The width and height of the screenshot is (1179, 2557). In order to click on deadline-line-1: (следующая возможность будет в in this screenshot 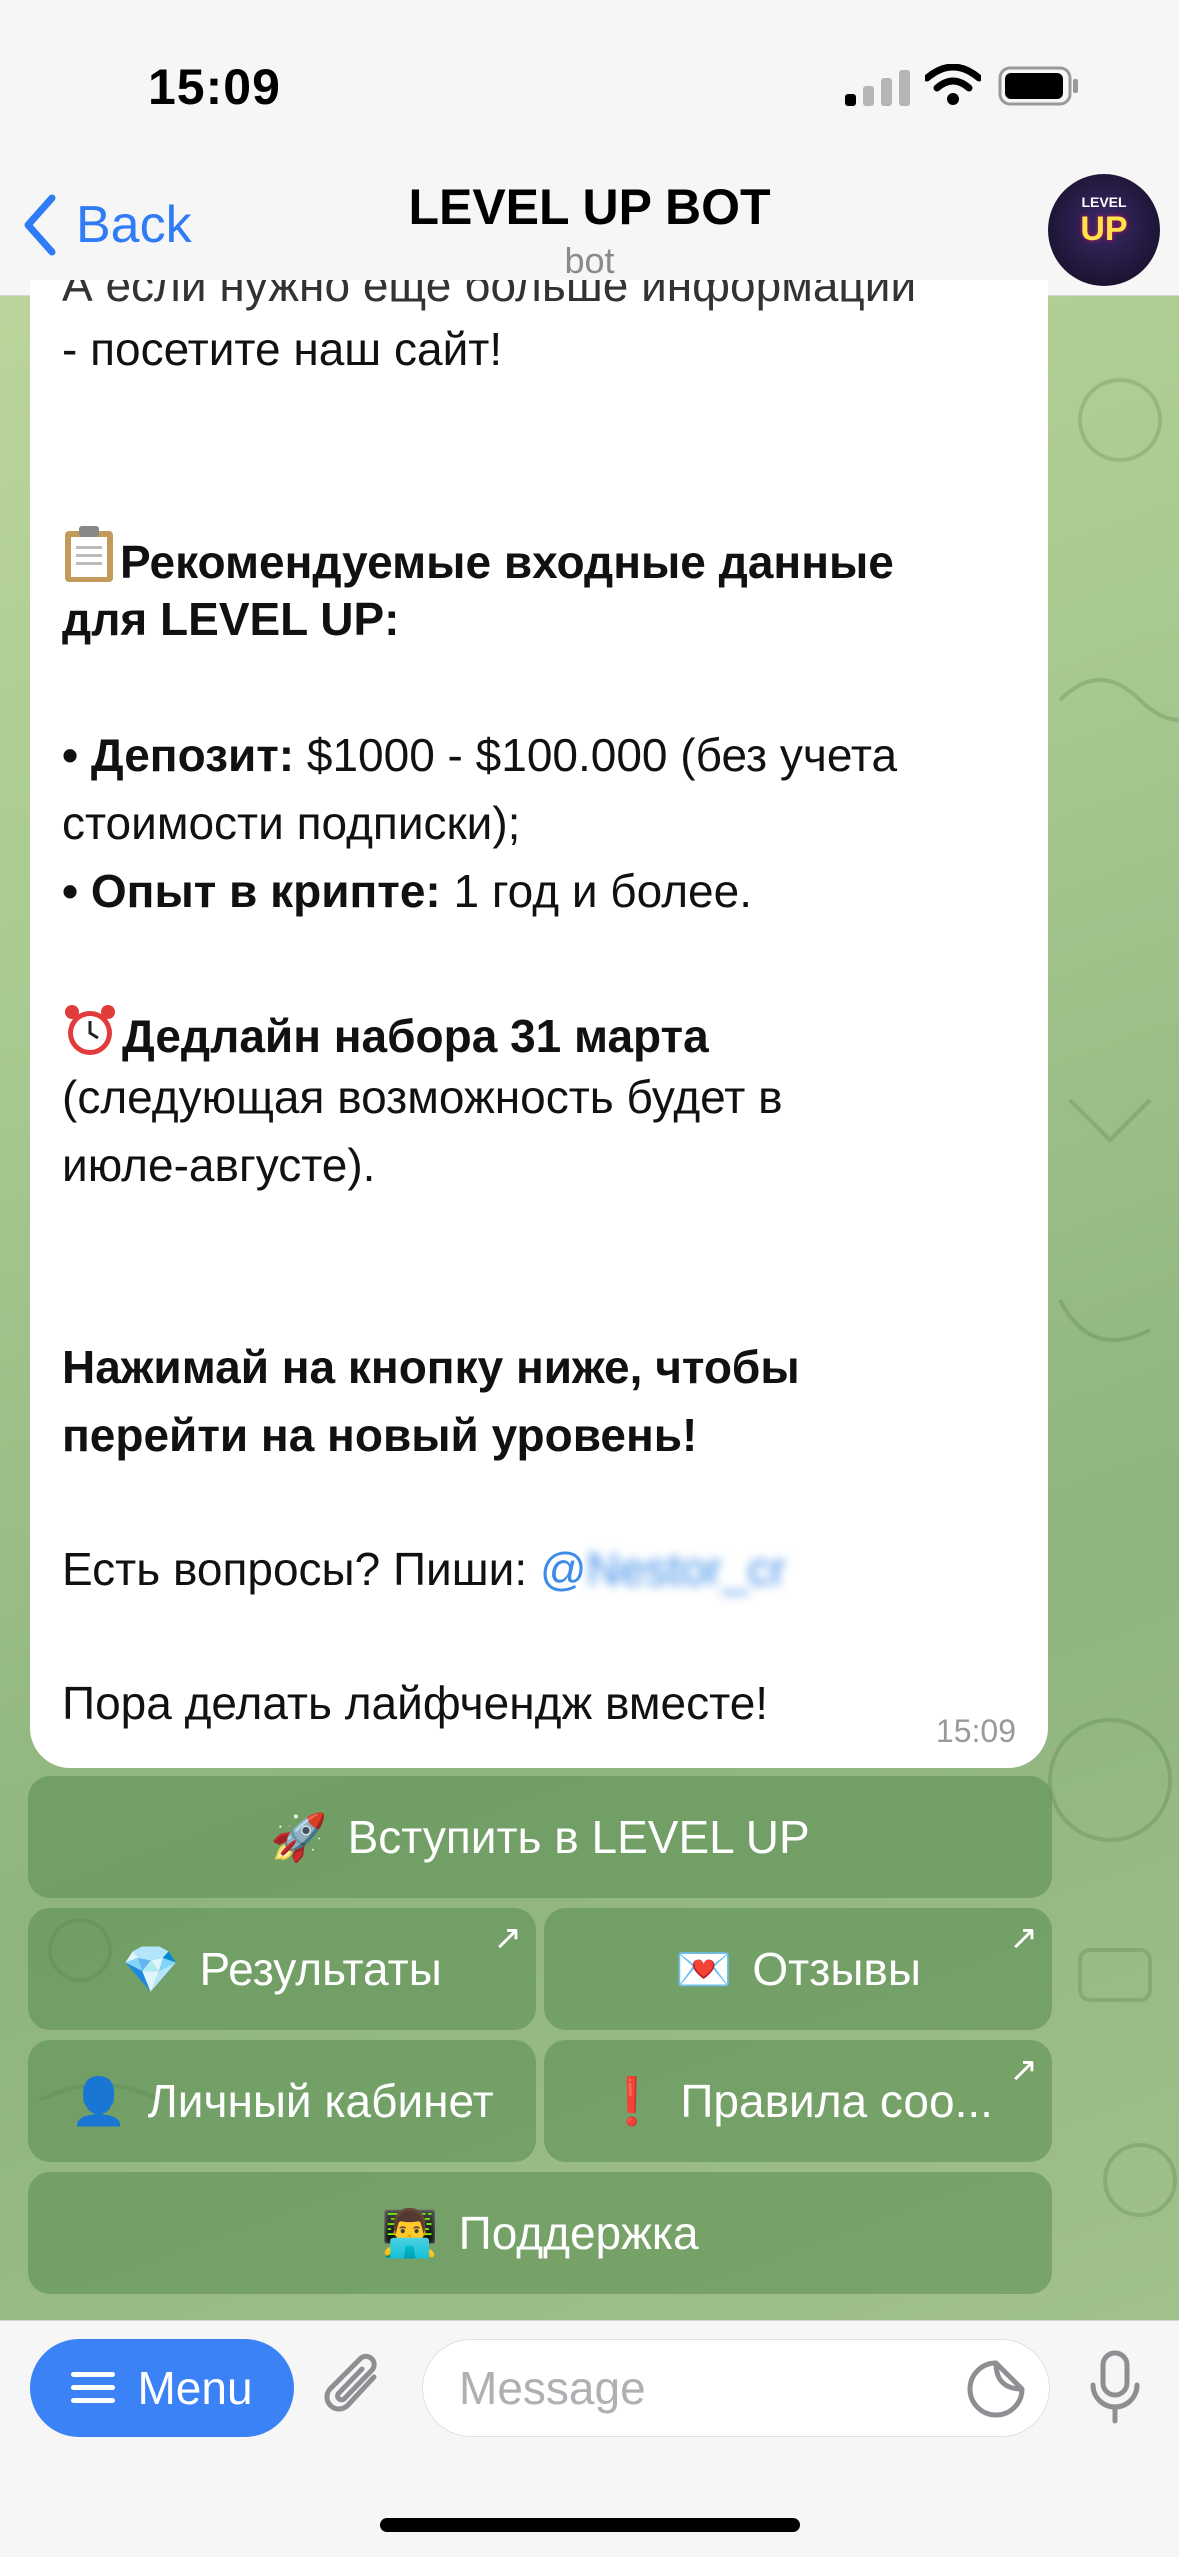, I will do `click(422, 1097)`.